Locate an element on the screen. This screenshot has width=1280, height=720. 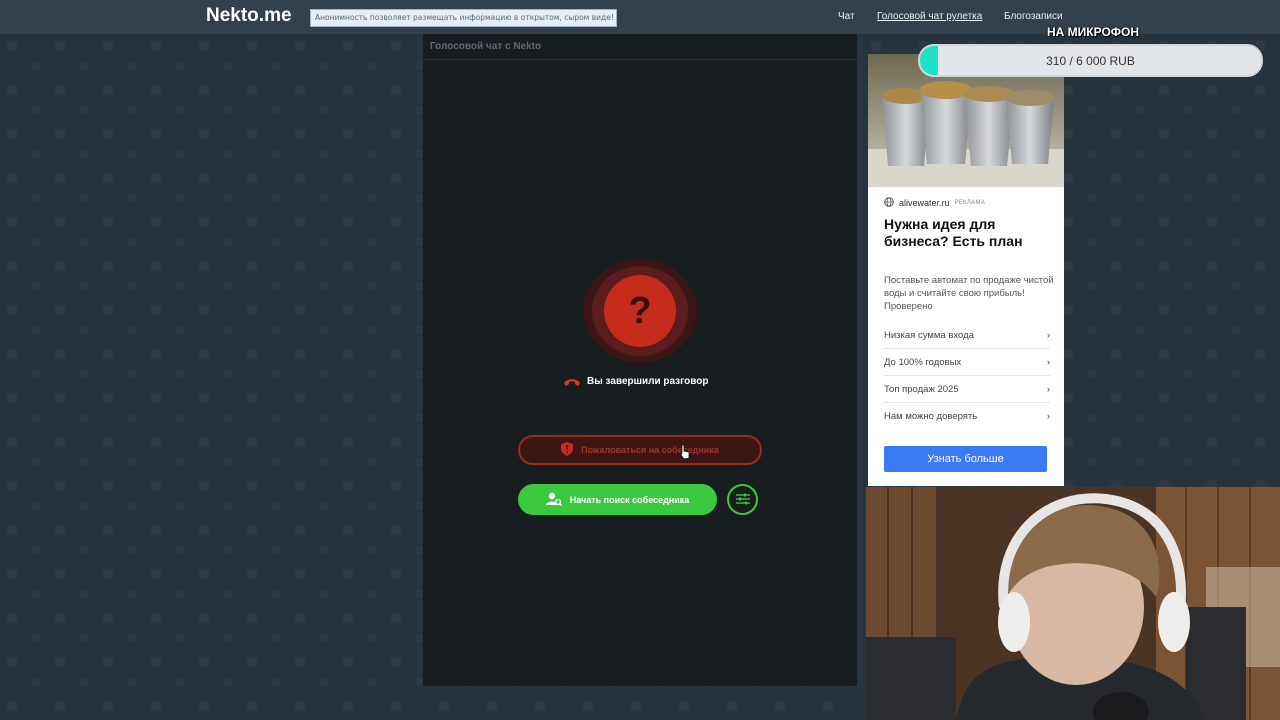
hangup-phone-icon is located at coordinates (572, 381).